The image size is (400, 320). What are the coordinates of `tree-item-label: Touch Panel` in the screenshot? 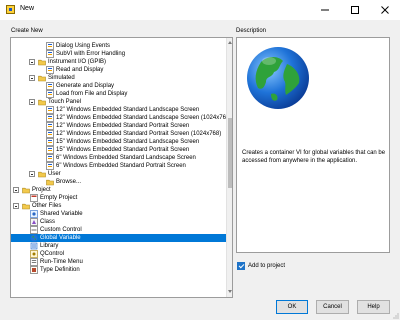 It's located at (65, 102).